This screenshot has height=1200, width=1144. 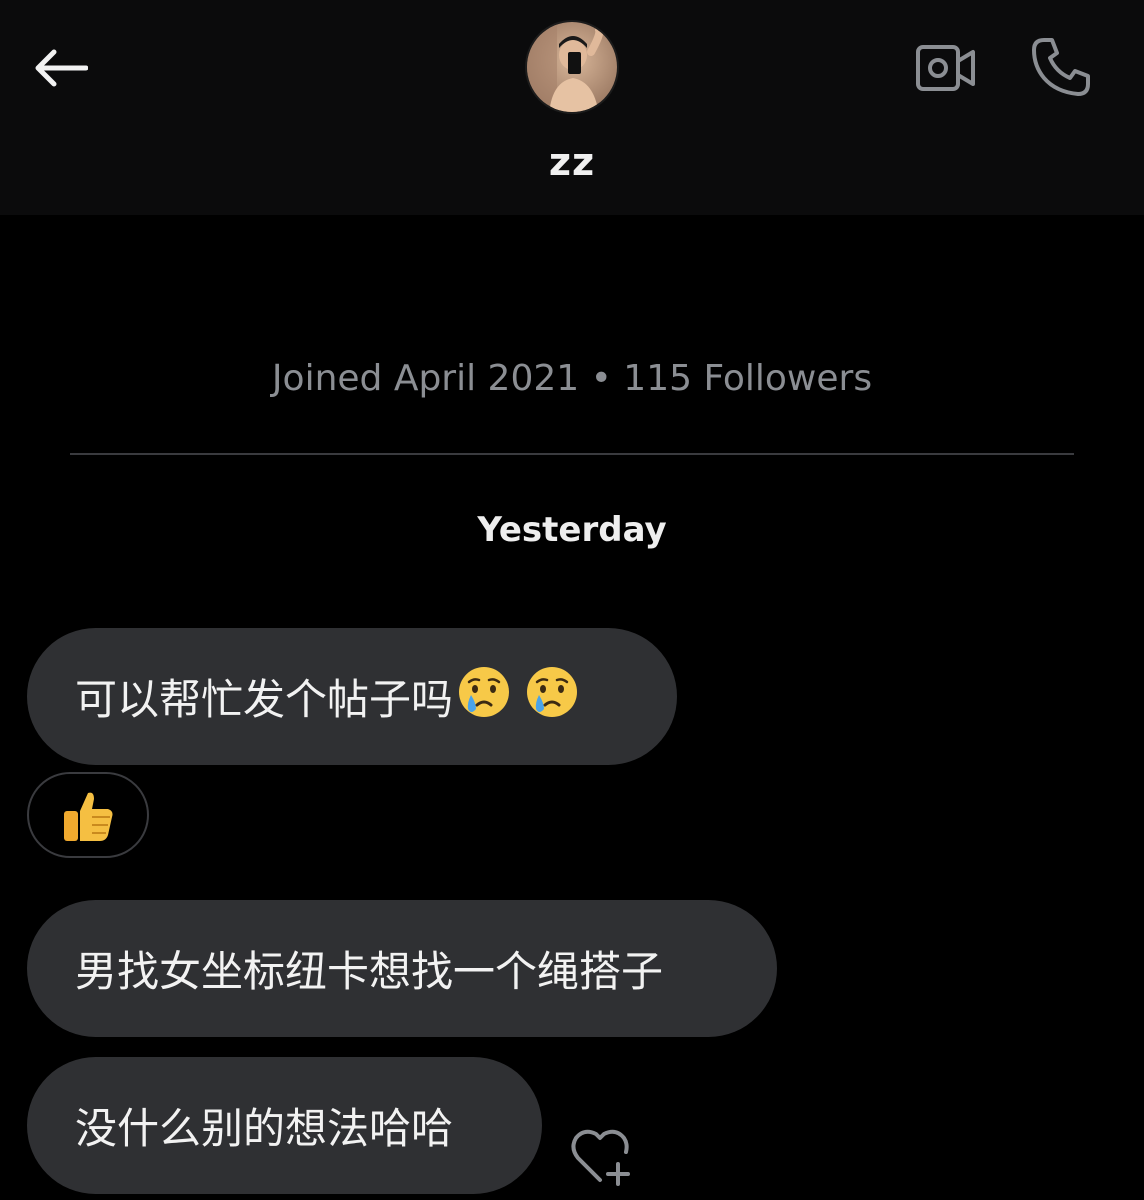 I want to click on phone-icon, so click(x=1061, y=67).